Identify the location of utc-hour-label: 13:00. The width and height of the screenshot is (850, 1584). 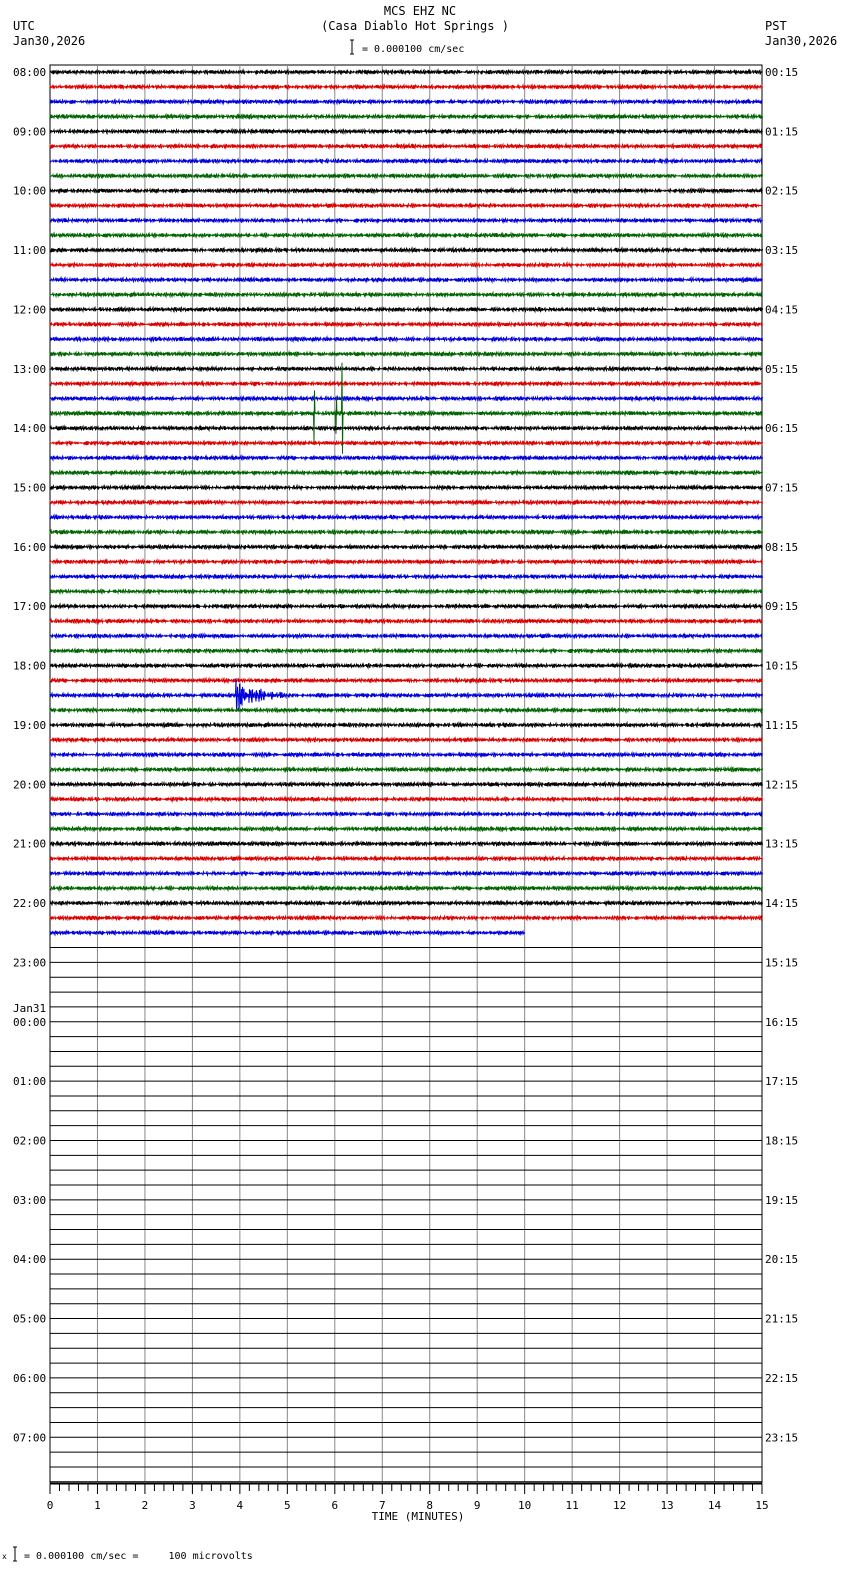
(29, 369).